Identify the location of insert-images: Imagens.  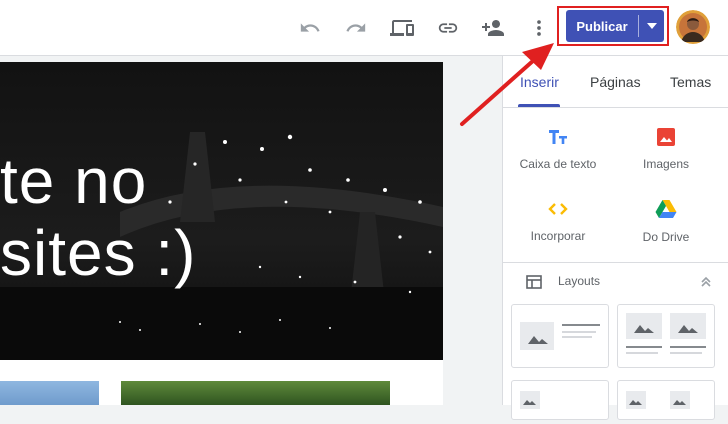
(666, 149).